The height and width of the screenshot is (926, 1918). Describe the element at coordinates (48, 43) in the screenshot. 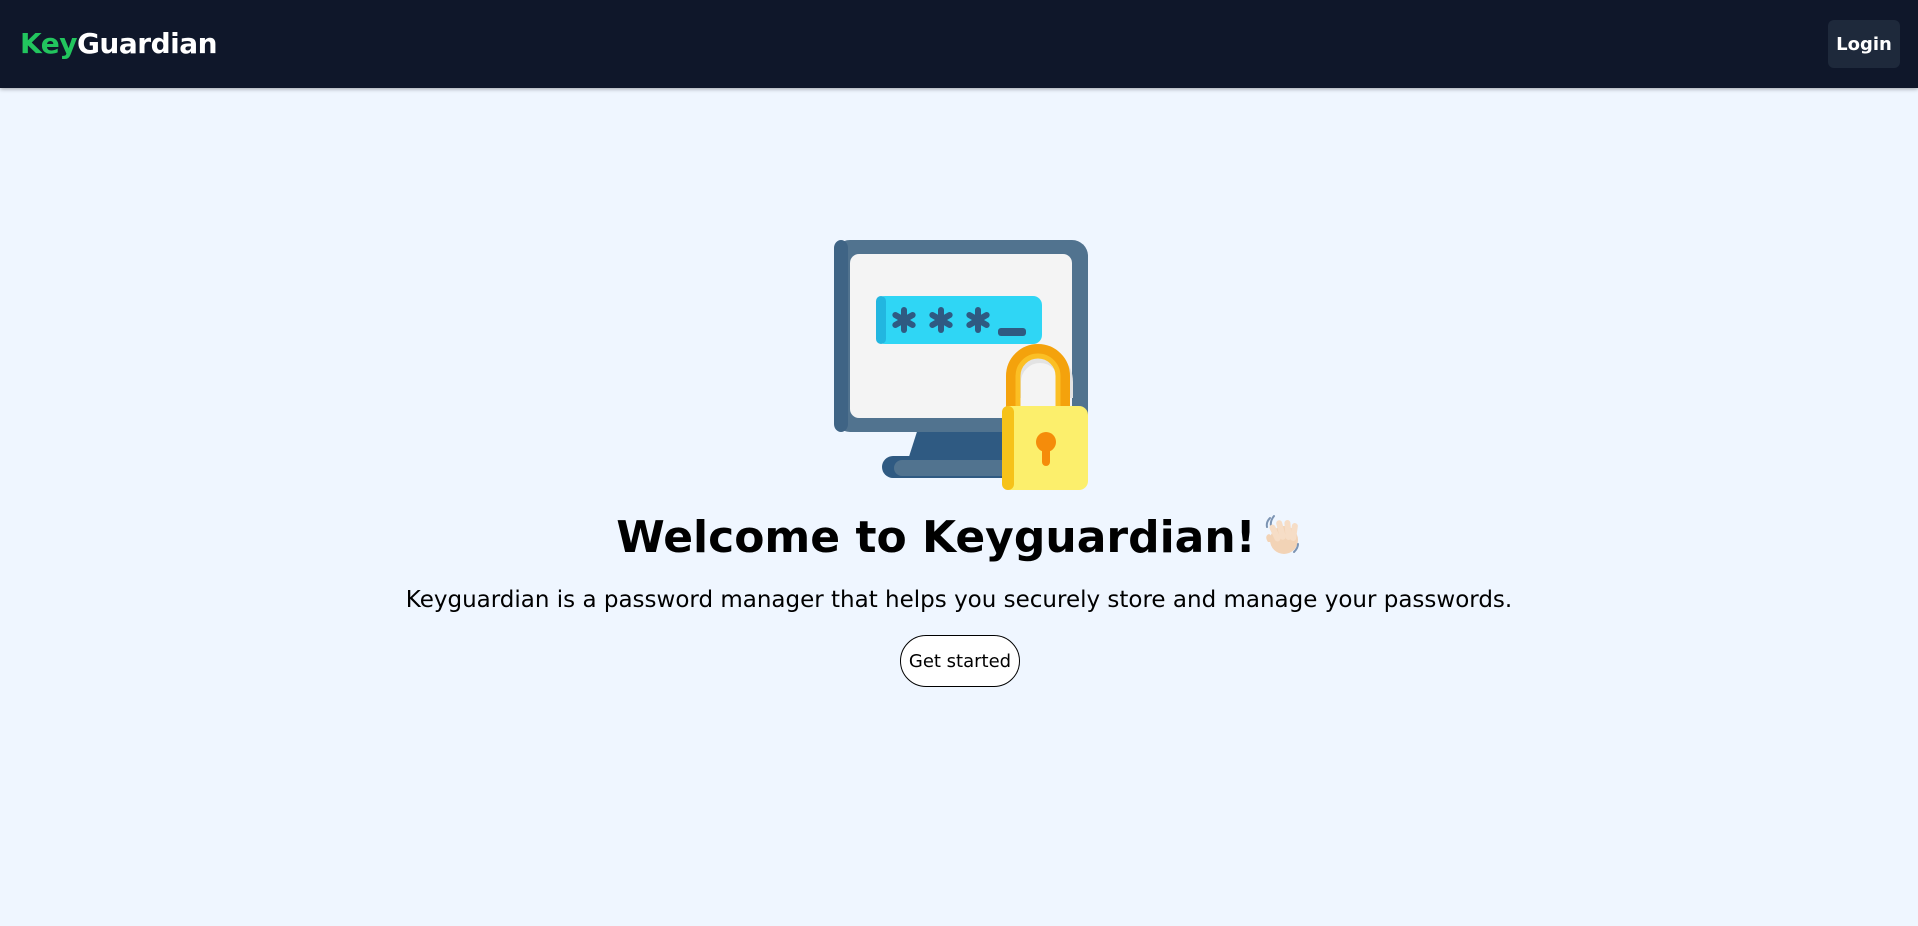

I see `brand-key-text: Key` at that location.